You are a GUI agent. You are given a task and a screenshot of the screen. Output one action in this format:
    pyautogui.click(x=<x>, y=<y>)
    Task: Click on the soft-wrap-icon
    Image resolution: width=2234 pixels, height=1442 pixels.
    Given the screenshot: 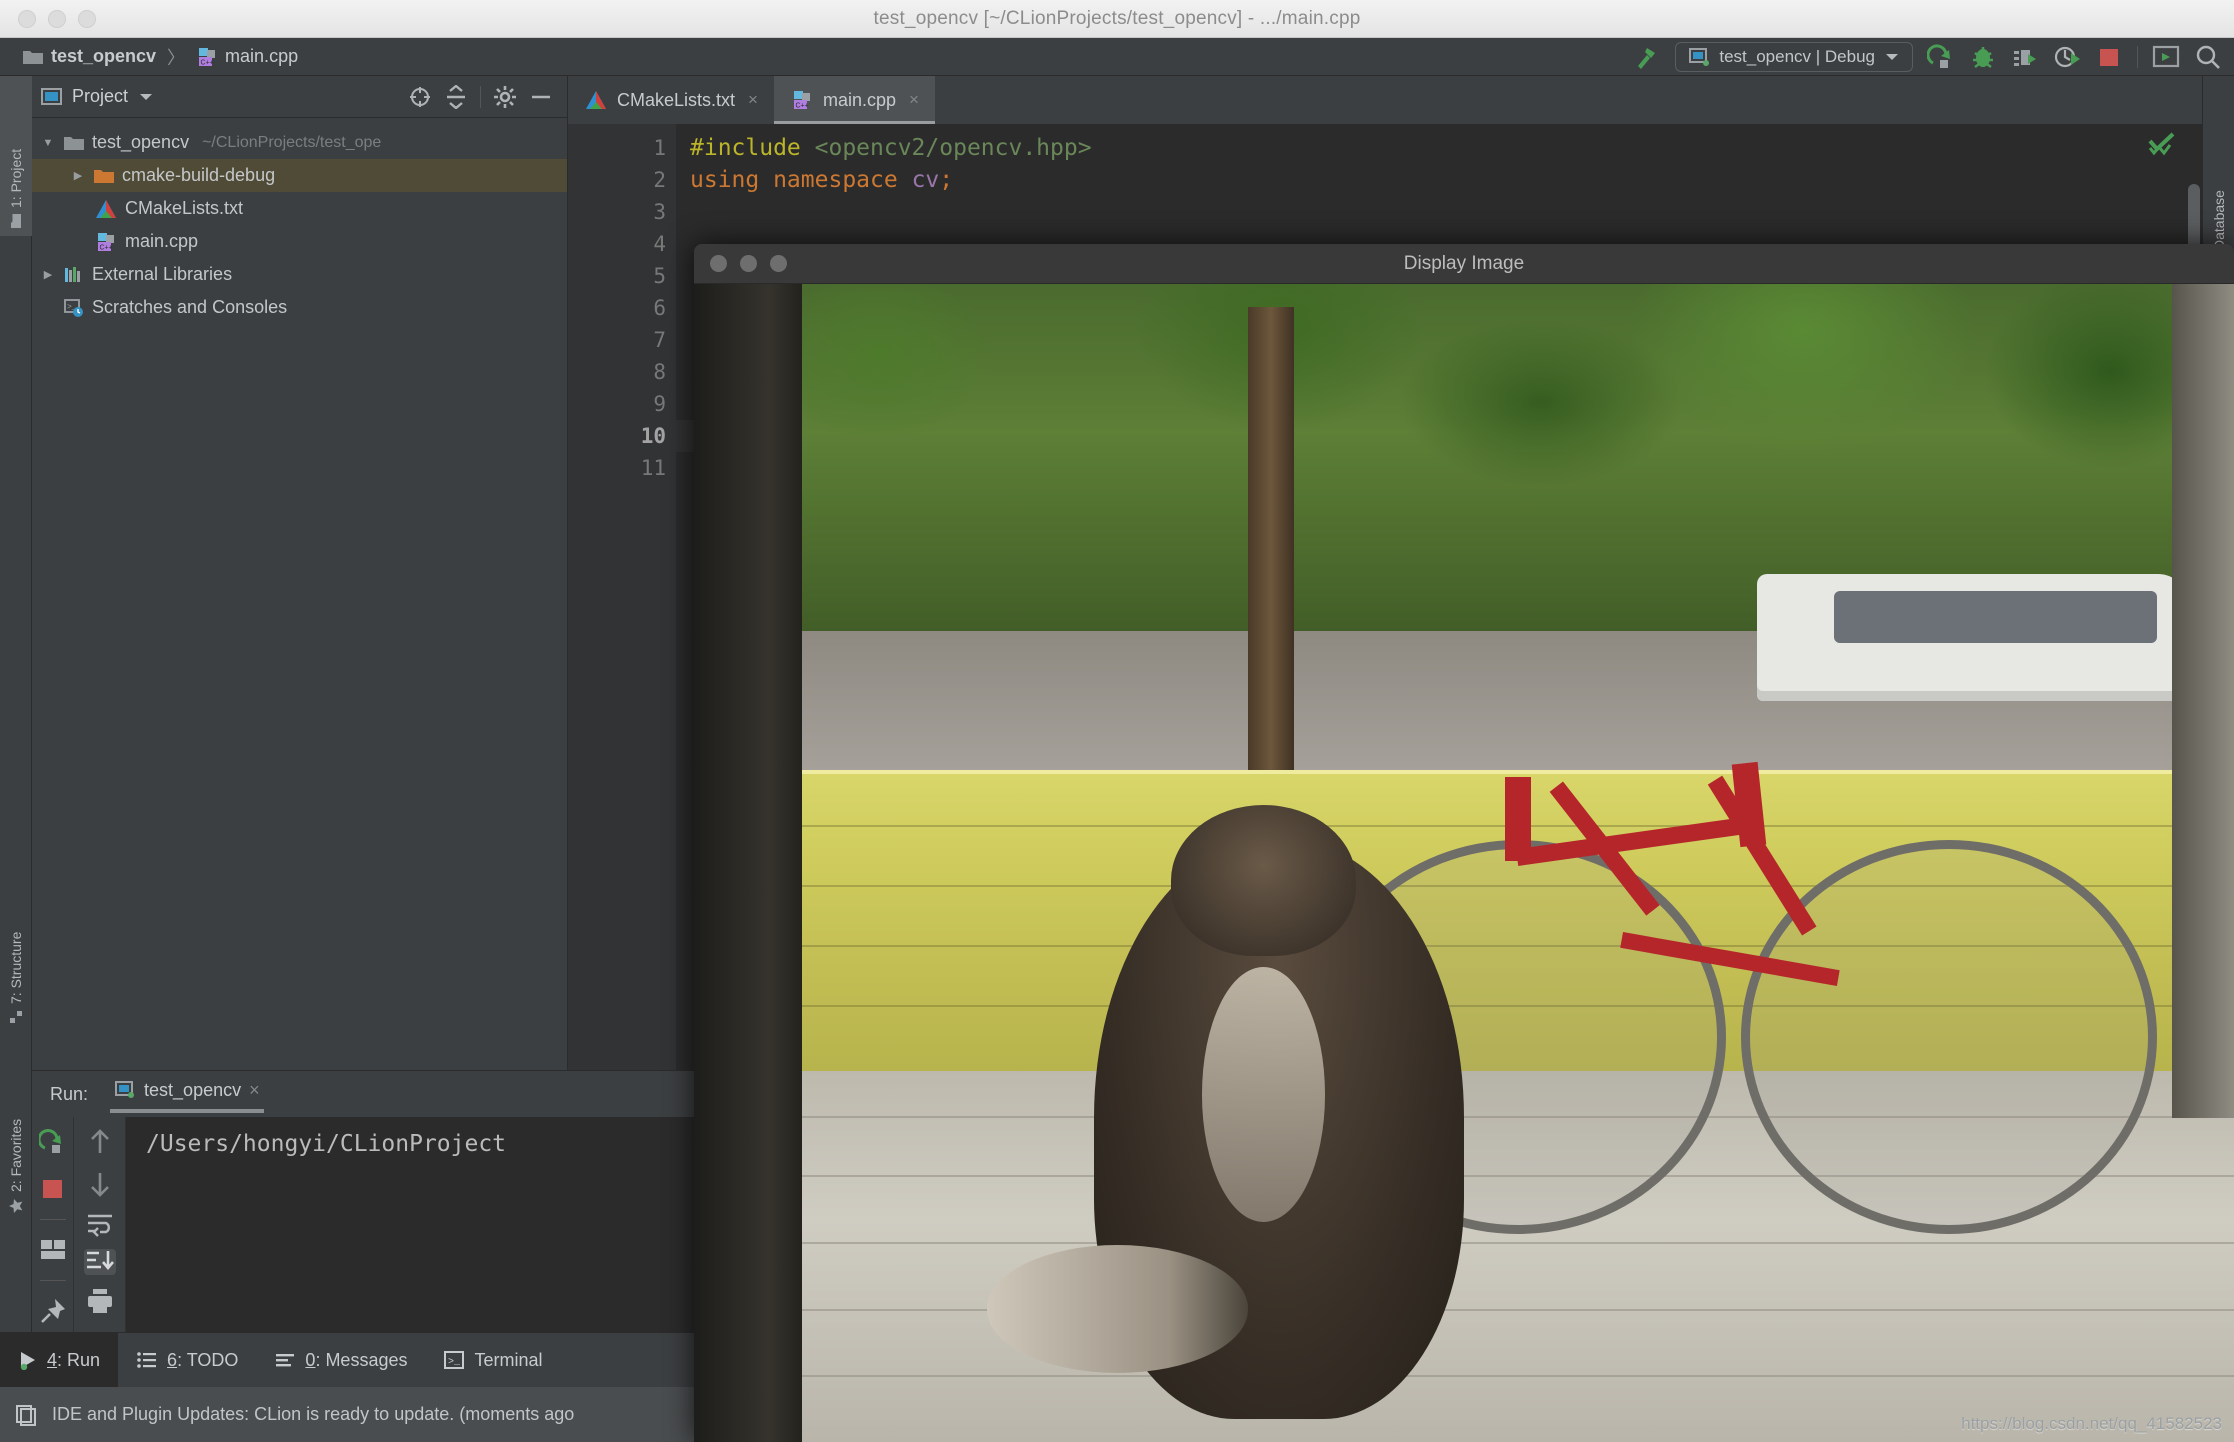 What is the action you would take?
    pyautogui.click(x=100, y=1224)
    